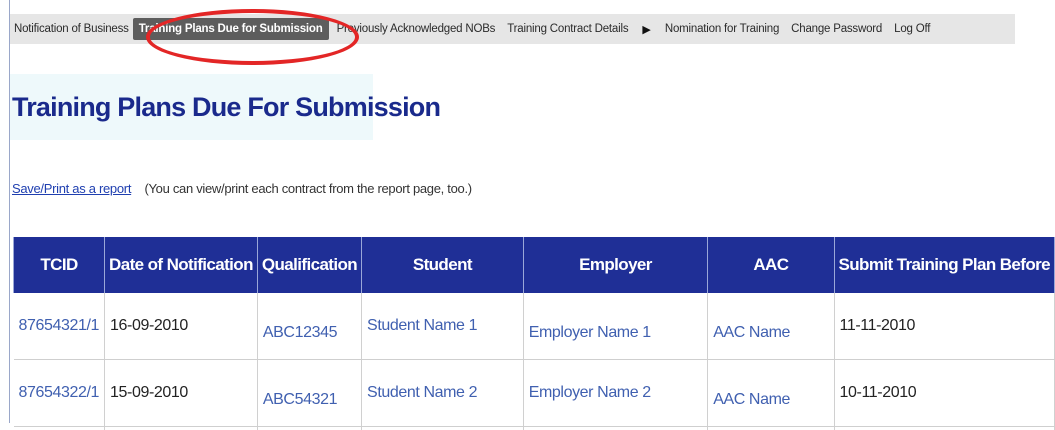 This screenshot has width=1055, height=430. I want to click on cell-student-link: Student Name 2, so click(443, 393).